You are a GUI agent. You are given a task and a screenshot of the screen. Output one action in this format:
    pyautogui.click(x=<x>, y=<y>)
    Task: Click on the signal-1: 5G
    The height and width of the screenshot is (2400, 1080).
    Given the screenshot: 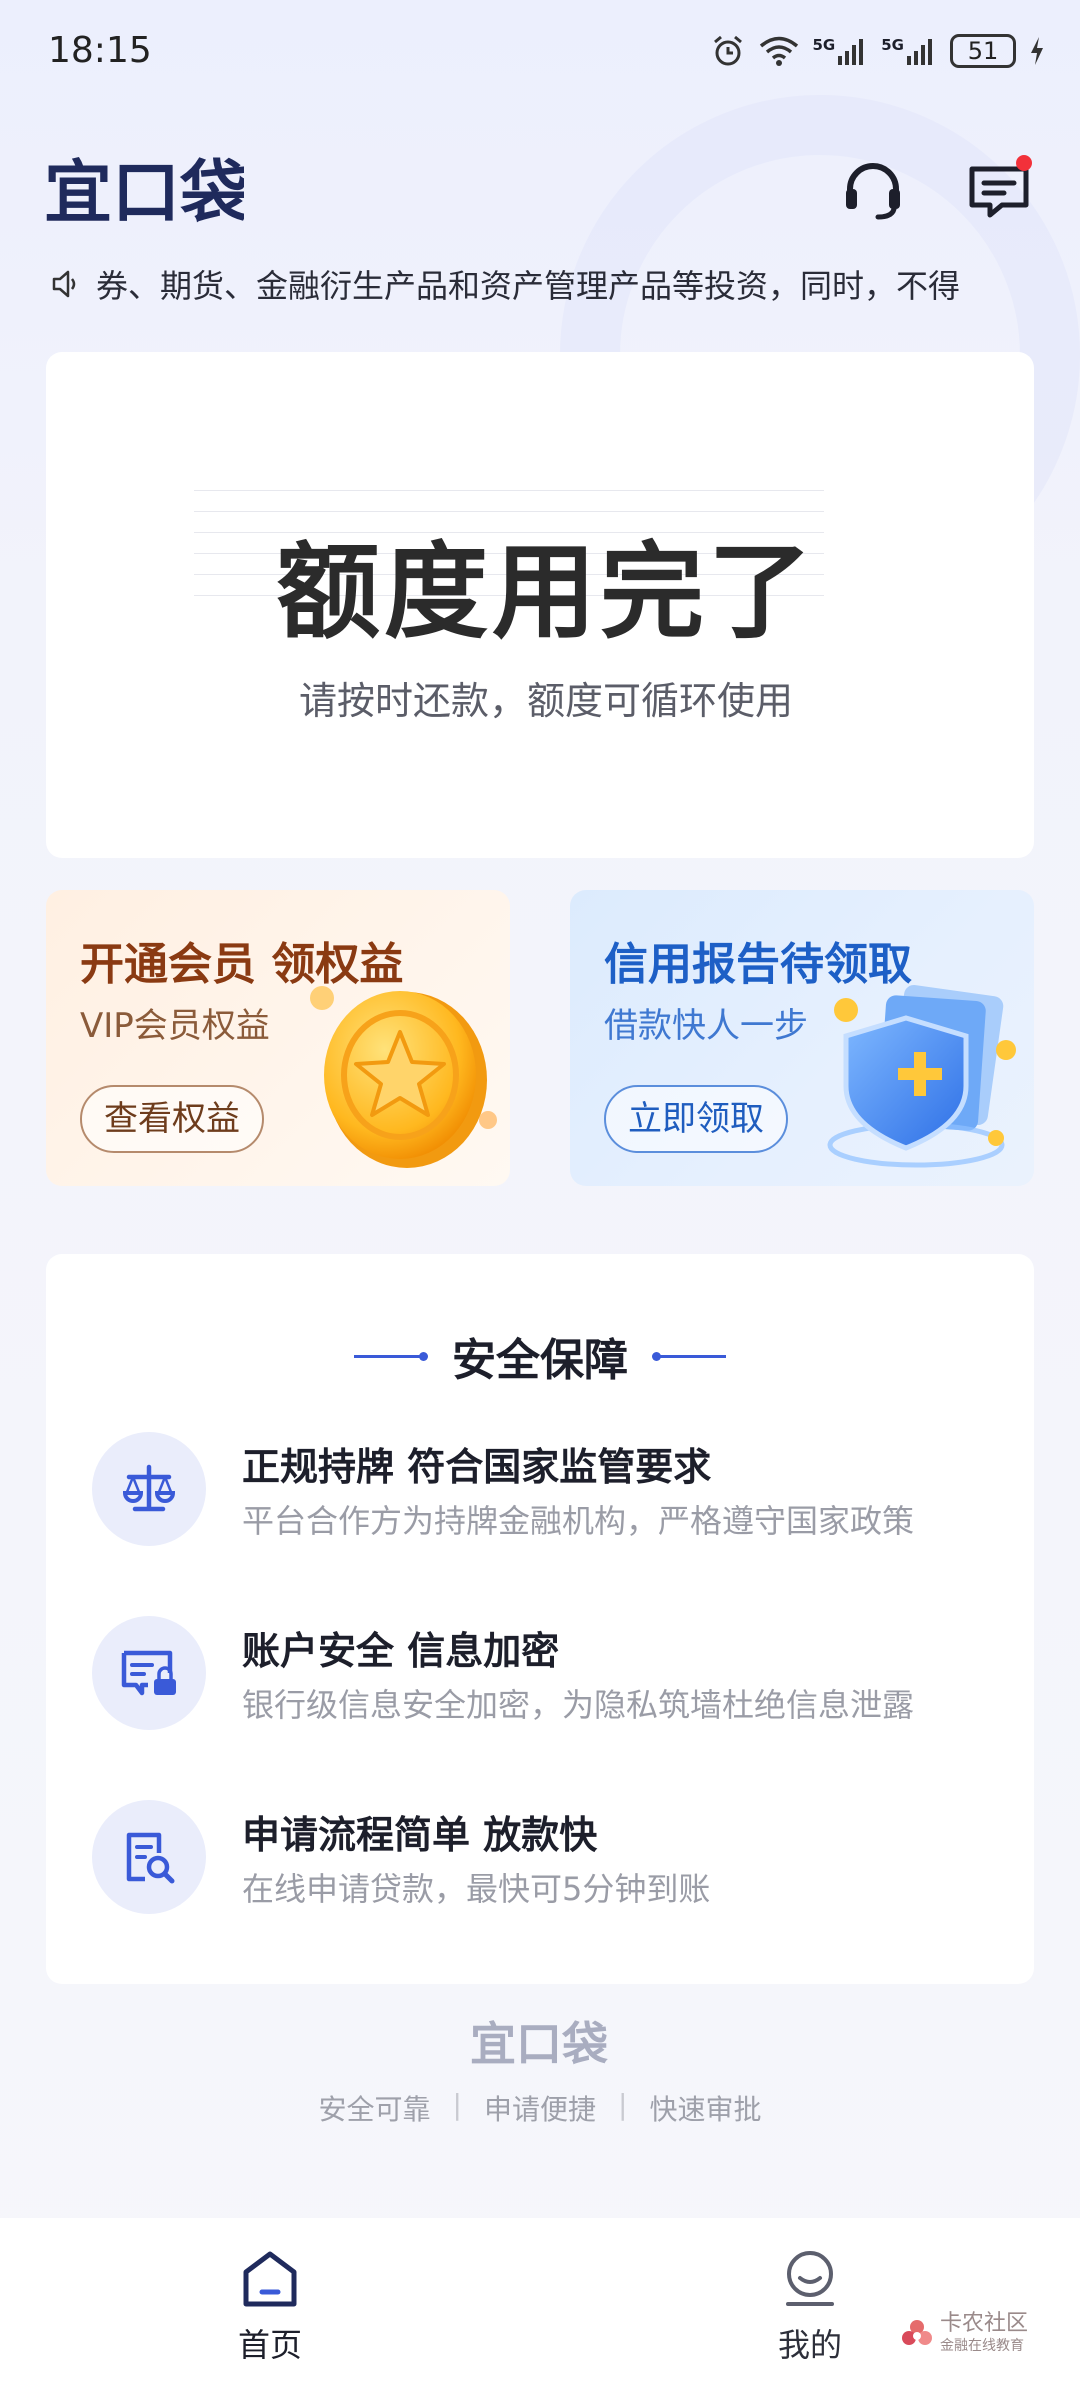 What is the action you would take?
    pyautogui.click(x=840, y=51)
    